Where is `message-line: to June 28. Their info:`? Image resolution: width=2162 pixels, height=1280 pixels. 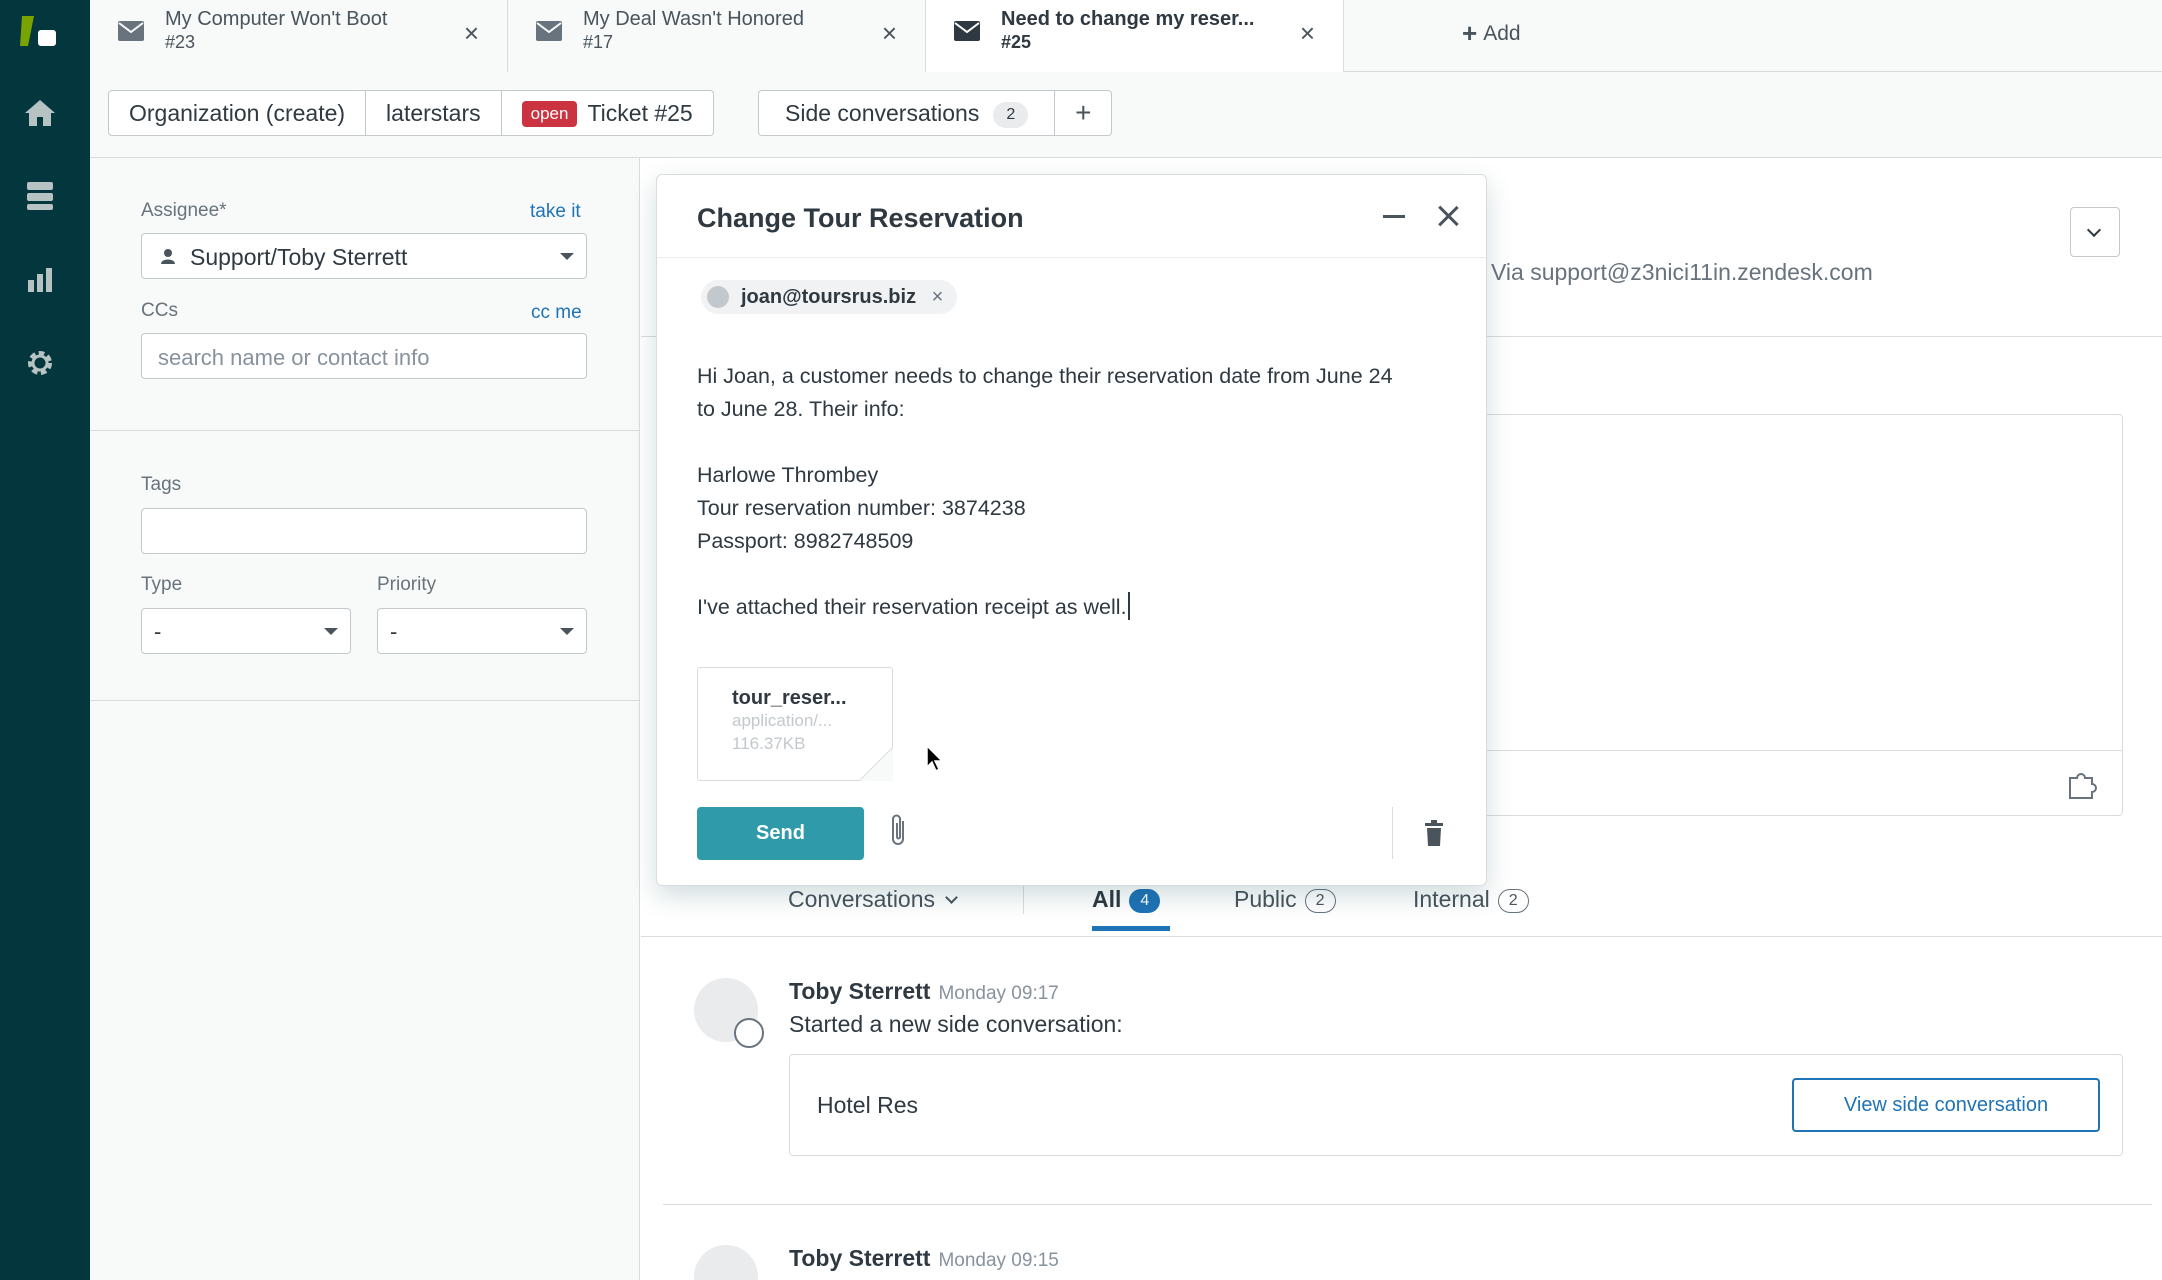 message-line: to June 28. Their info: is located at coordinates (801, 409).